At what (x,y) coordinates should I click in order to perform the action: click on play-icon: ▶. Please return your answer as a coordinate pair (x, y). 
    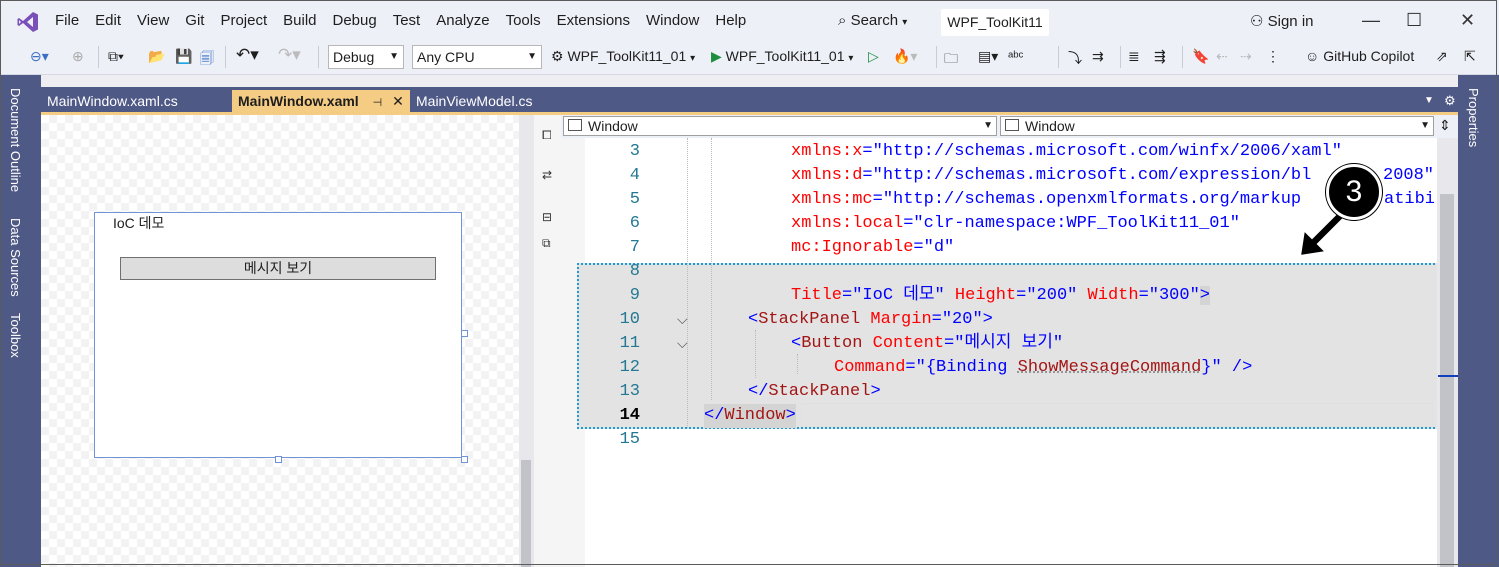
    Looking at the image, I should click on (716, 56).